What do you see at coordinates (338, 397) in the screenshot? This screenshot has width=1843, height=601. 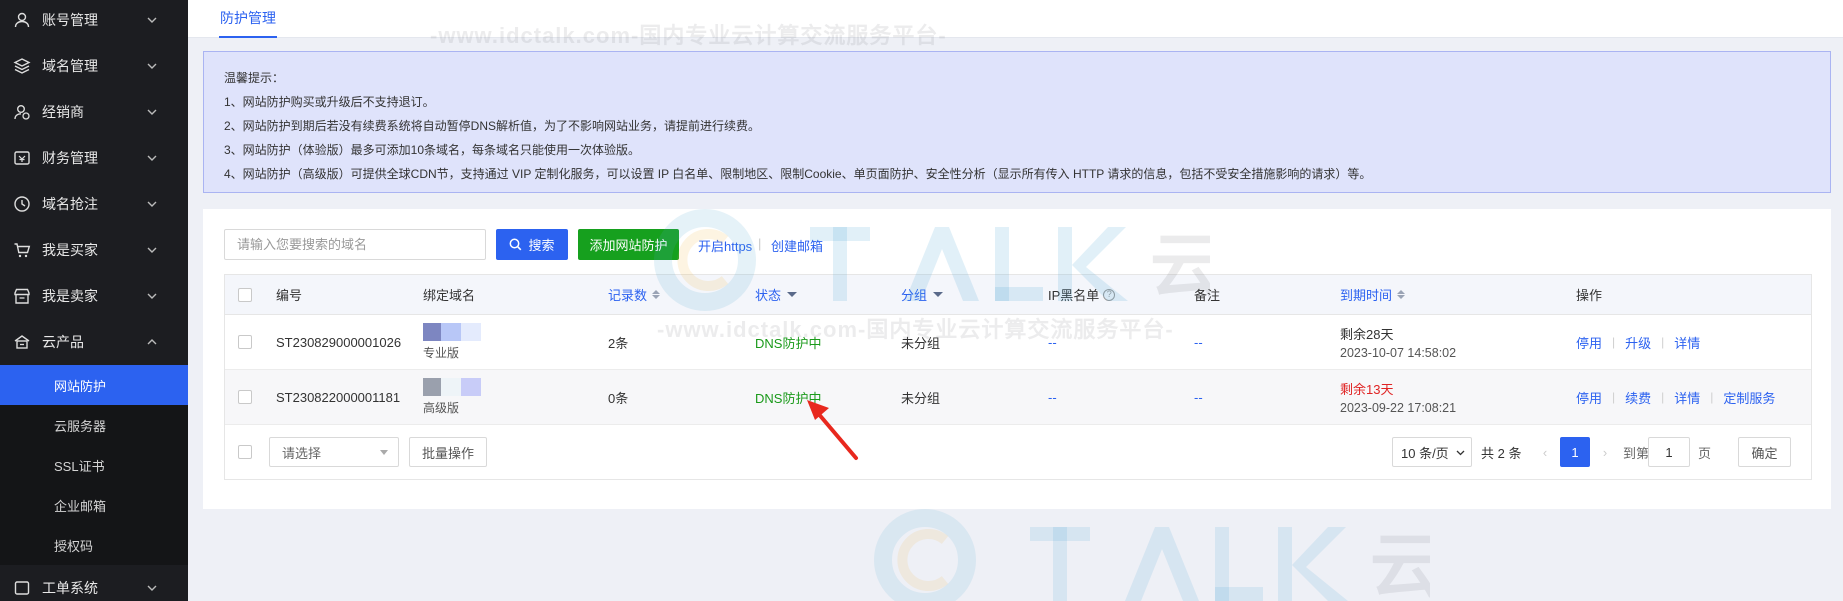 I see `row-id: ST230822000001181` at bounding box center [338, 397].